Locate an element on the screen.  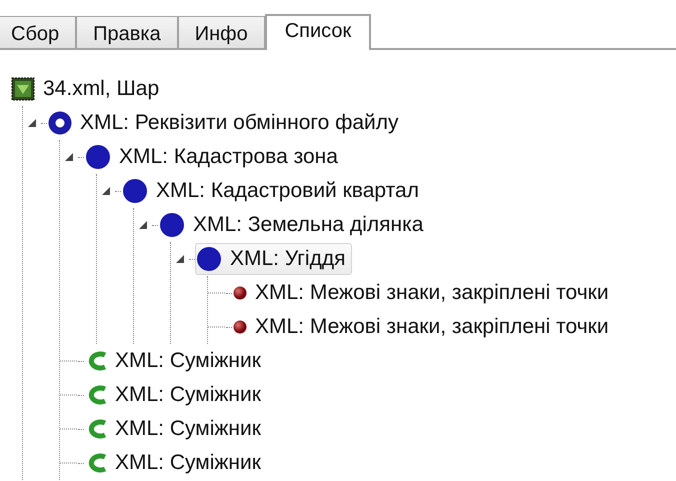
tree-item: XML: Земельна ділянка is located at coordinates (294, 225).